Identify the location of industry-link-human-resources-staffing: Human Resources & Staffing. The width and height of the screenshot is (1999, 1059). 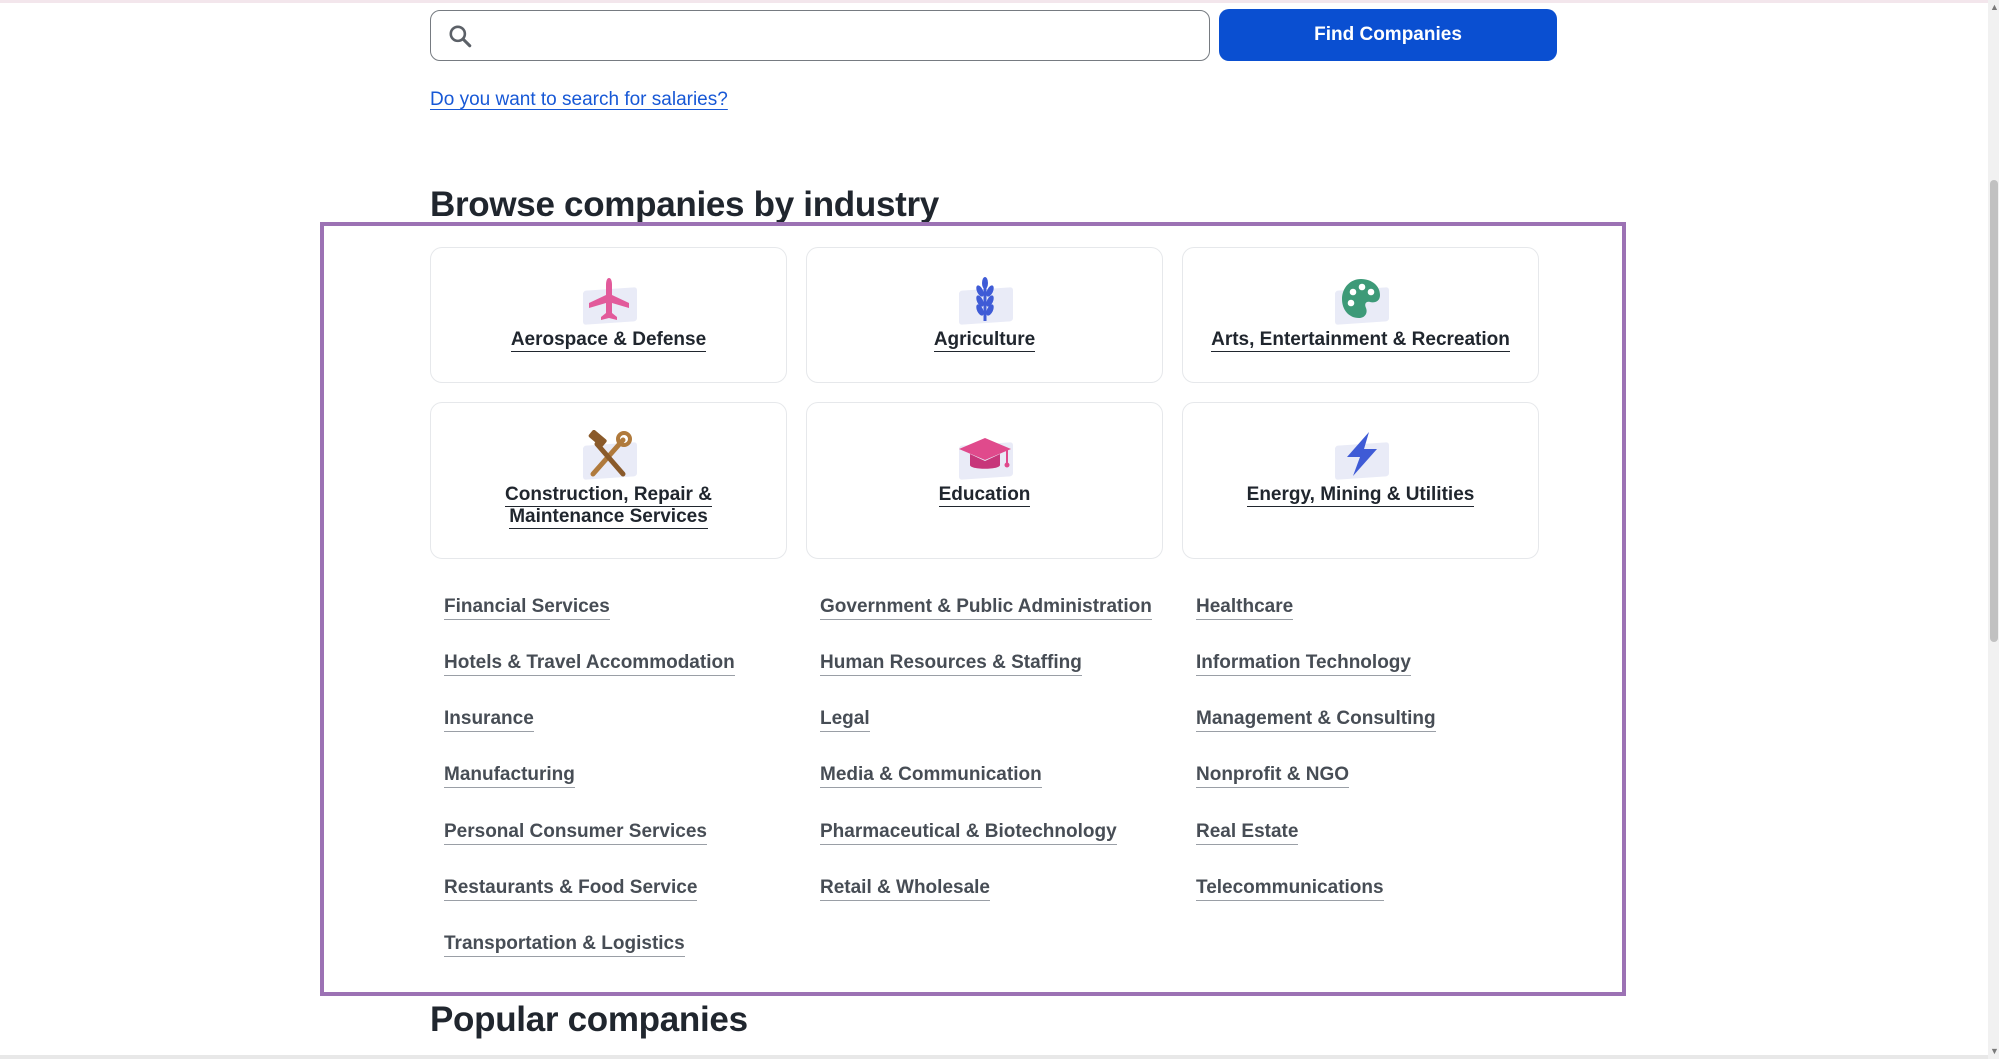
(951, 664).